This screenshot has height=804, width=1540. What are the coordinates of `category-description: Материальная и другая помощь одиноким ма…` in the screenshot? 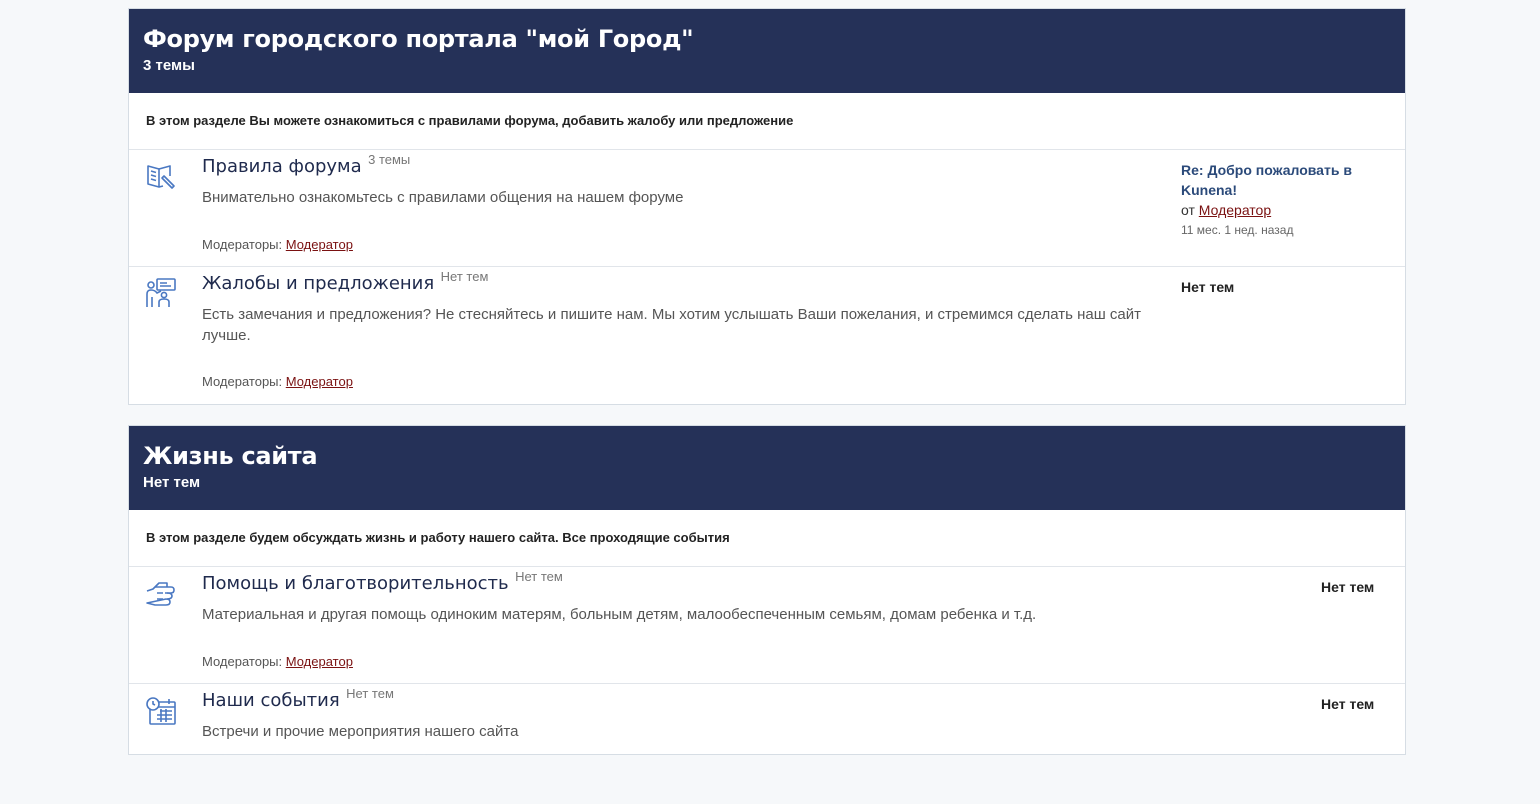 It's located at (619, 614).